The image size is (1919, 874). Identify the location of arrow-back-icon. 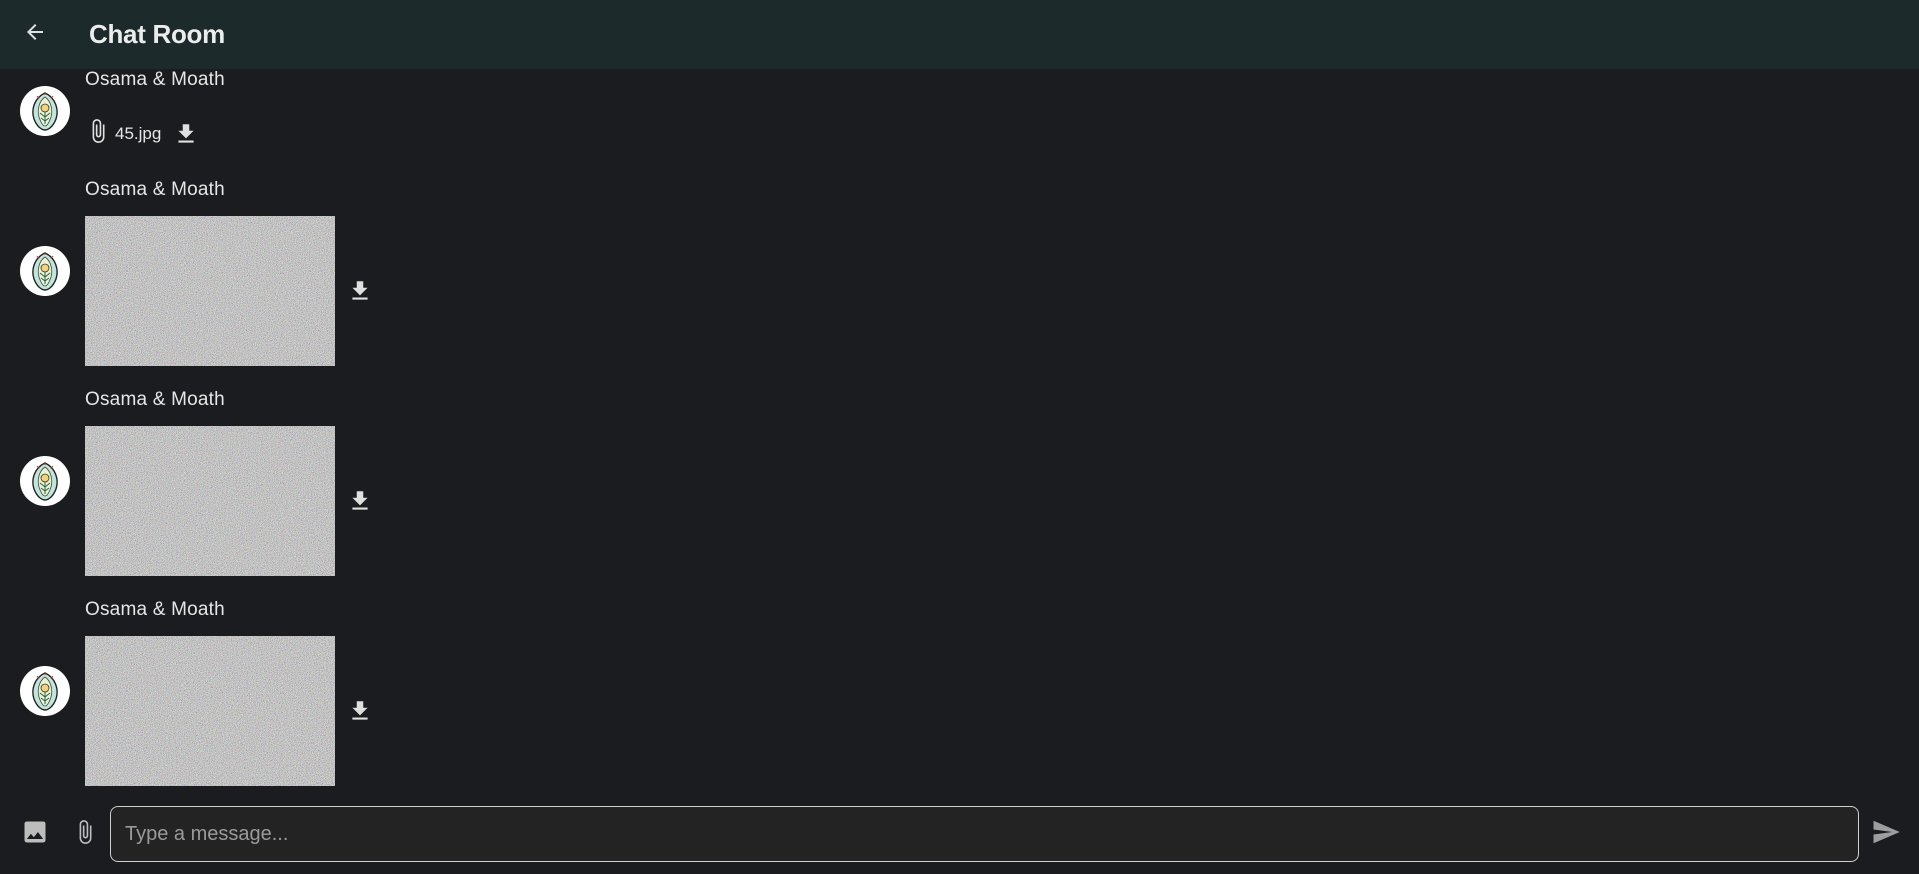
(35, 34).